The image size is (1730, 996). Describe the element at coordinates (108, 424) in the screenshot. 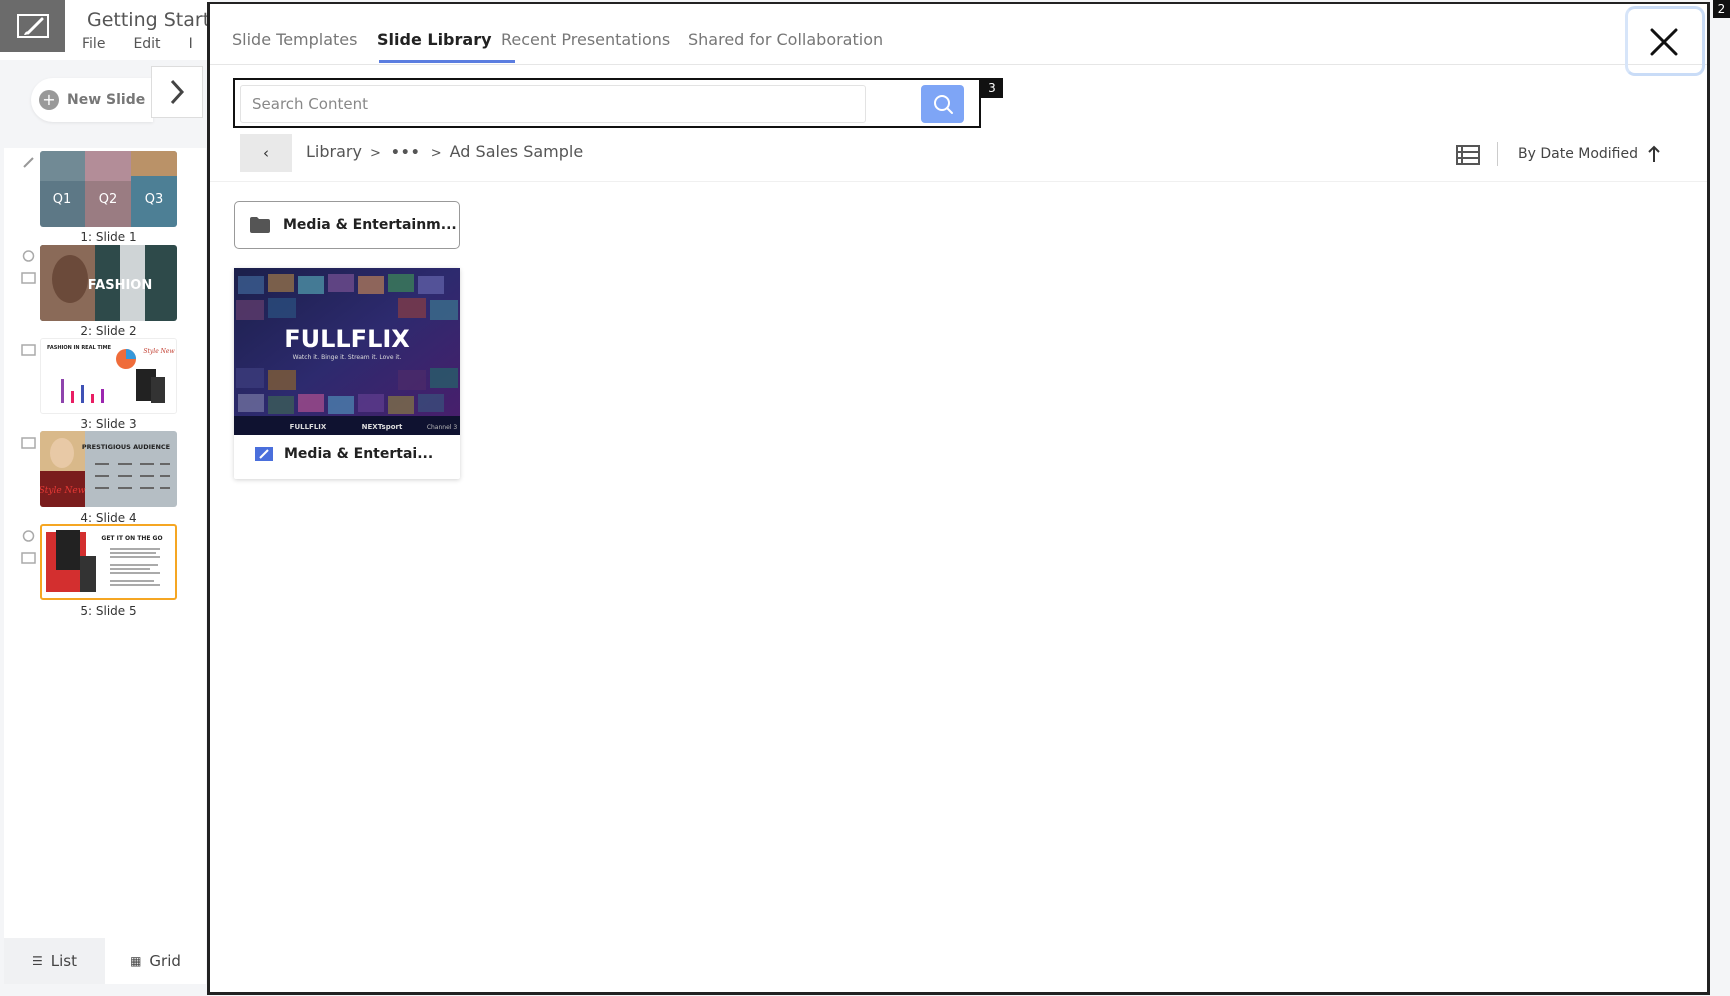

I see `slide-label-3: 3: Slide 3` at that location.